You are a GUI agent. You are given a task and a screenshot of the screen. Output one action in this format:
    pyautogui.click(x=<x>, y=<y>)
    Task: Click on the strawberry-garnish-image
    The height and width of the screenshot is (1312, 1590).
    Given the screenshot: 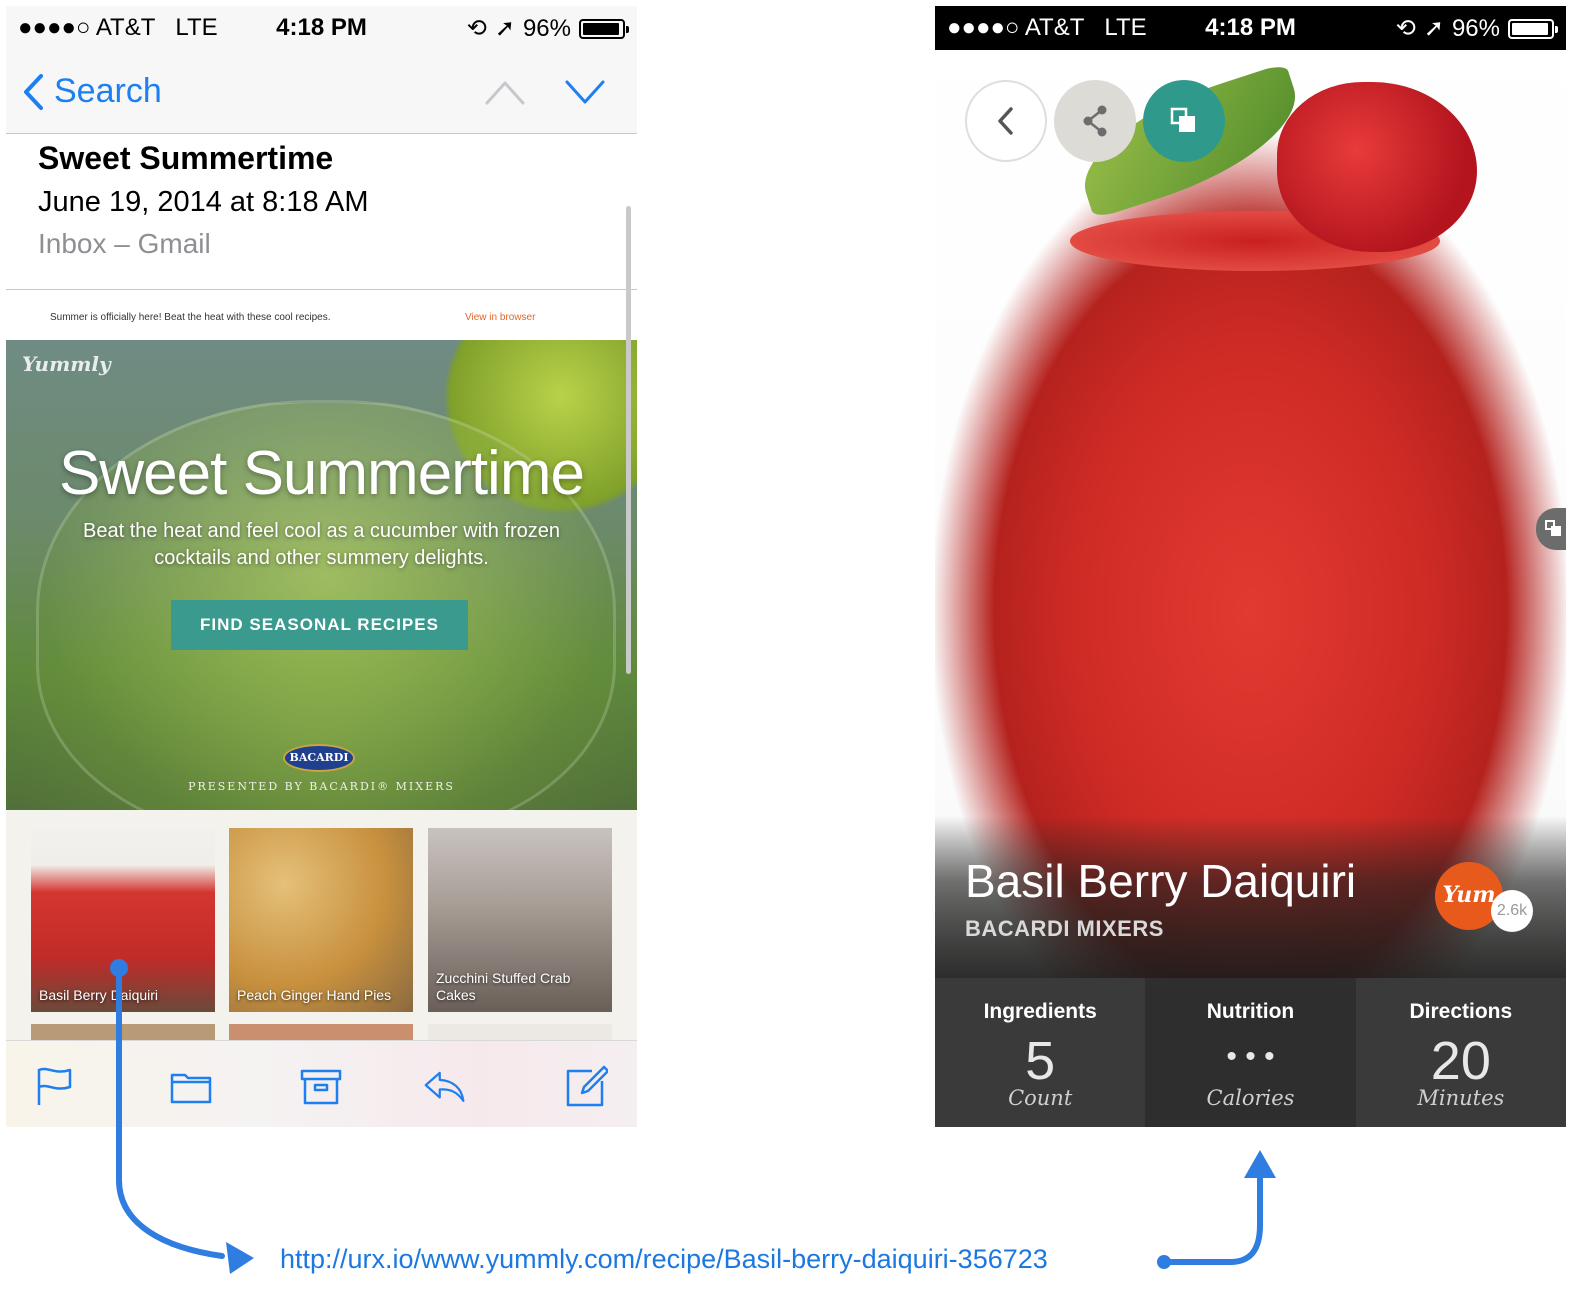 What is the action you would take?
    pyautogui.click(x=1377, y=167)
    